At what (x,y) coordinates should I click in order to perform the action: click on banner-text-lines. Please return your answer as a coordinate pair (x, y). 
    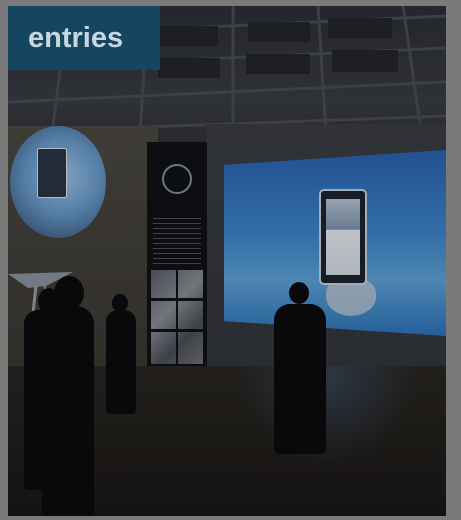
    Looking at the image, I should click on (177, 243).